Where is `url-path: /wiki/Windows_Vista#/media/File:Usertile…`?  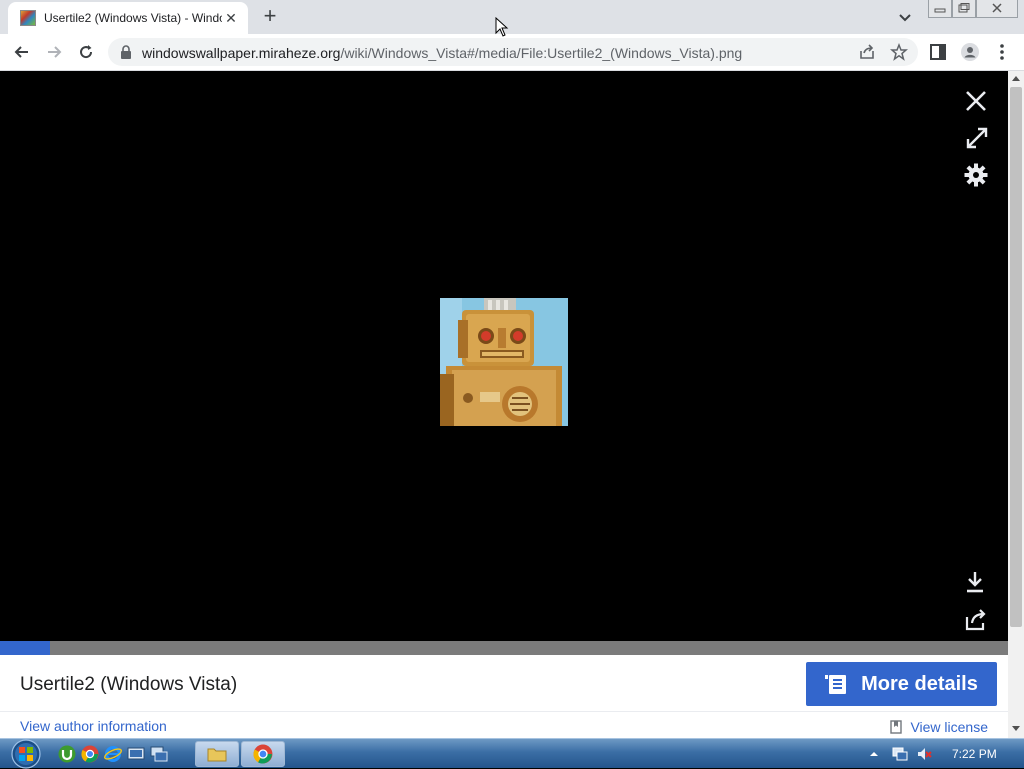
url-path: /wiki/Windows_Vista#/media/File:Usertile… is located at coordinates (541, 53).